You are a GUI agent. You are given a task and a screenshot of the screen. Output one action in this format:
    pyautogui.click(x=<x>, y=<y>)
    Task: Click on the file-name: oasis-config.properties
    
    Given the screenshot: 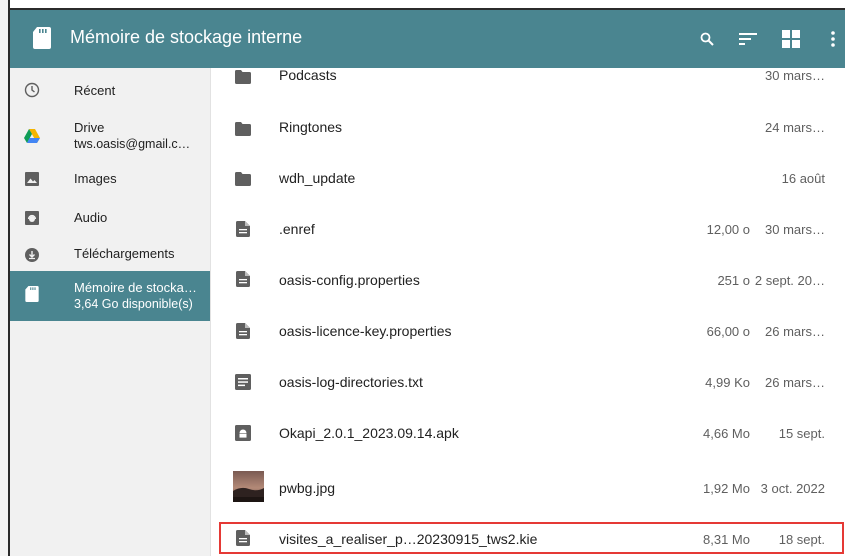 What is the action you would take?
    pyautogui.click(x=349, y=280)
    